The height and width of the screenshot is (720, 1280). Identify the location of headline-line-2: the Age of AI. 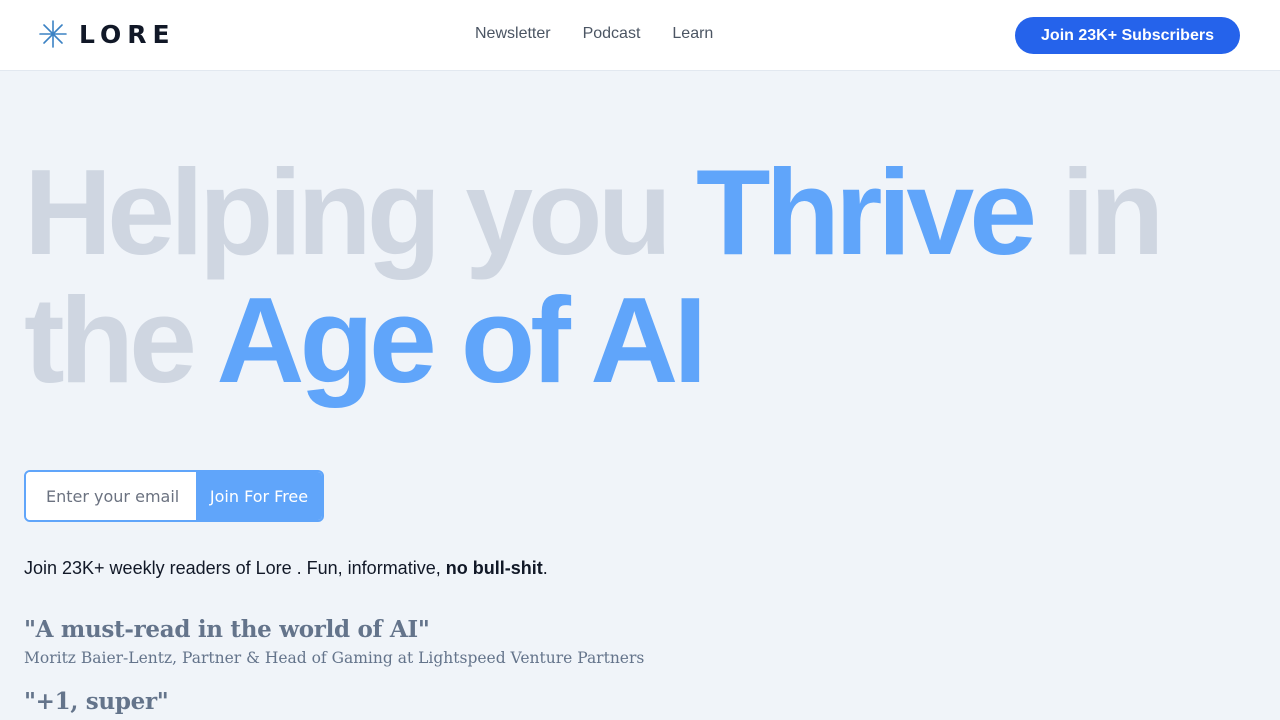
(365, 340).